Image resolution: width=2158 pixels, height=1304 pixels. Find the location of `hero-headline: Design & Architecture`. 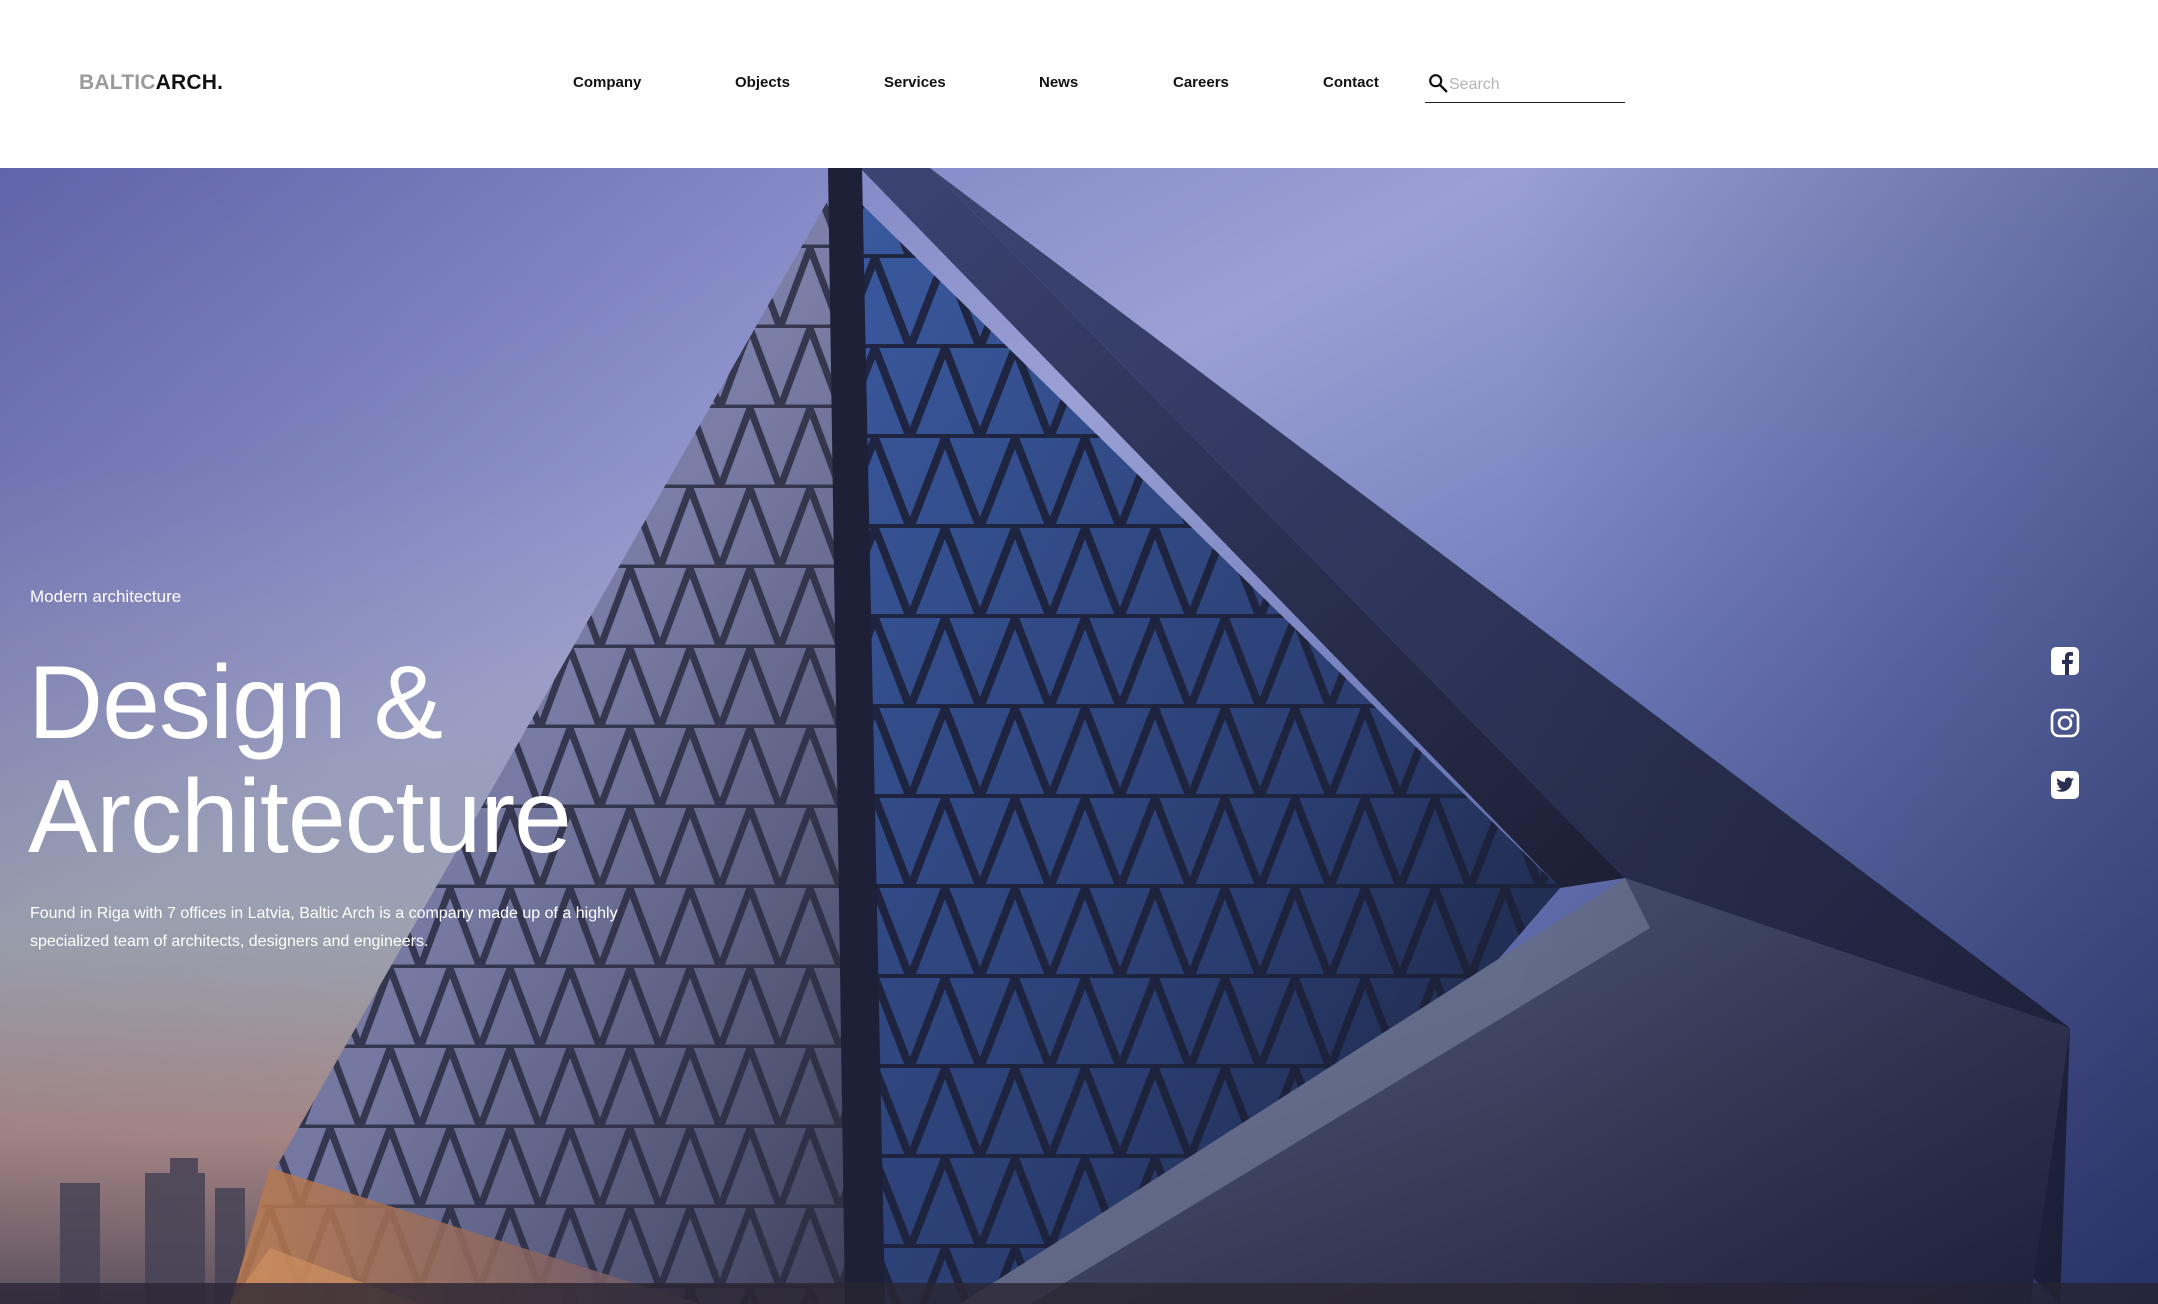

hero-headline: Design & Architecture is located at coordinates (300, 760).